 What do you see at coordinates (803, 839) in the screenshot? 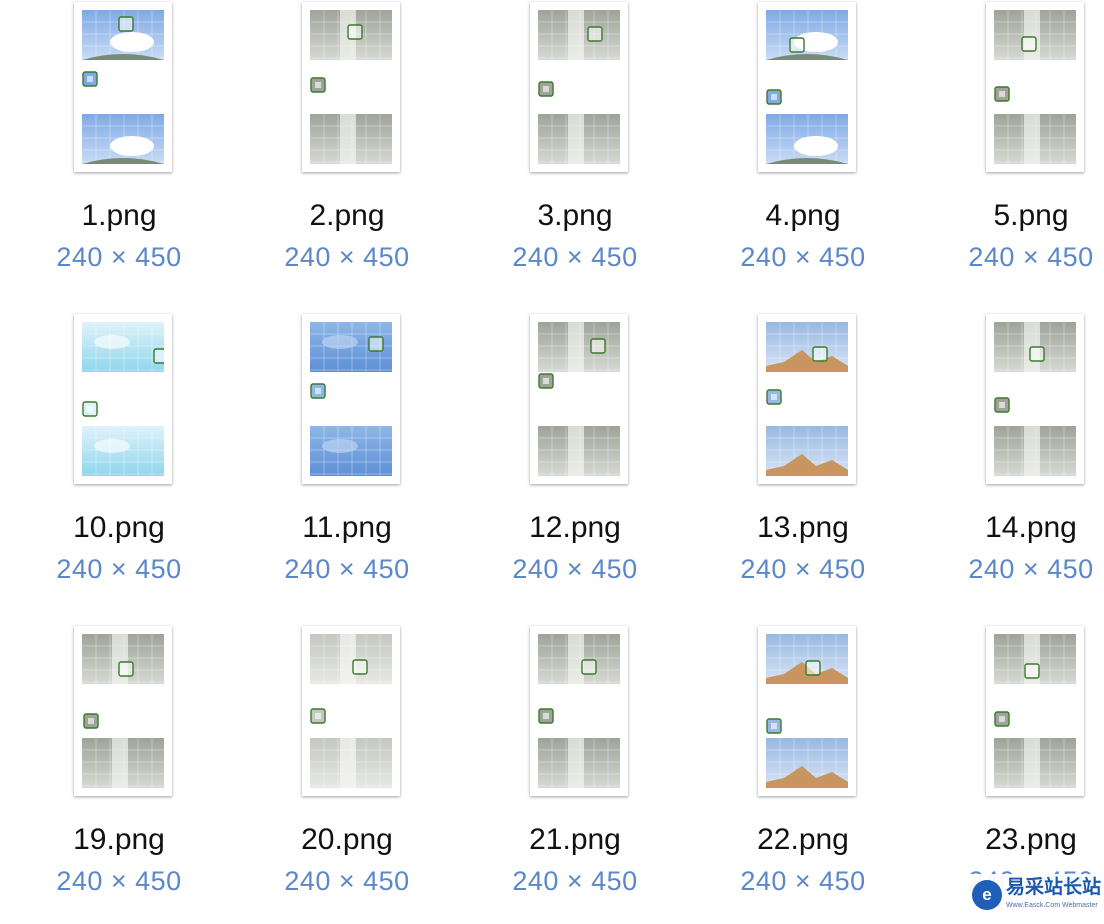
I see `file-name: 22.png` at bounding box center [803, 839].